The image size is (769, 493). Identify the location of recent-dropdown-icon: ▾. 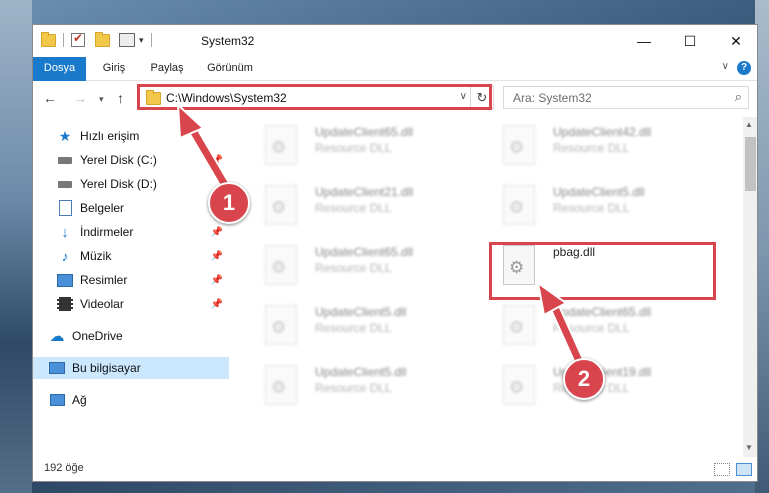
(101, 99).